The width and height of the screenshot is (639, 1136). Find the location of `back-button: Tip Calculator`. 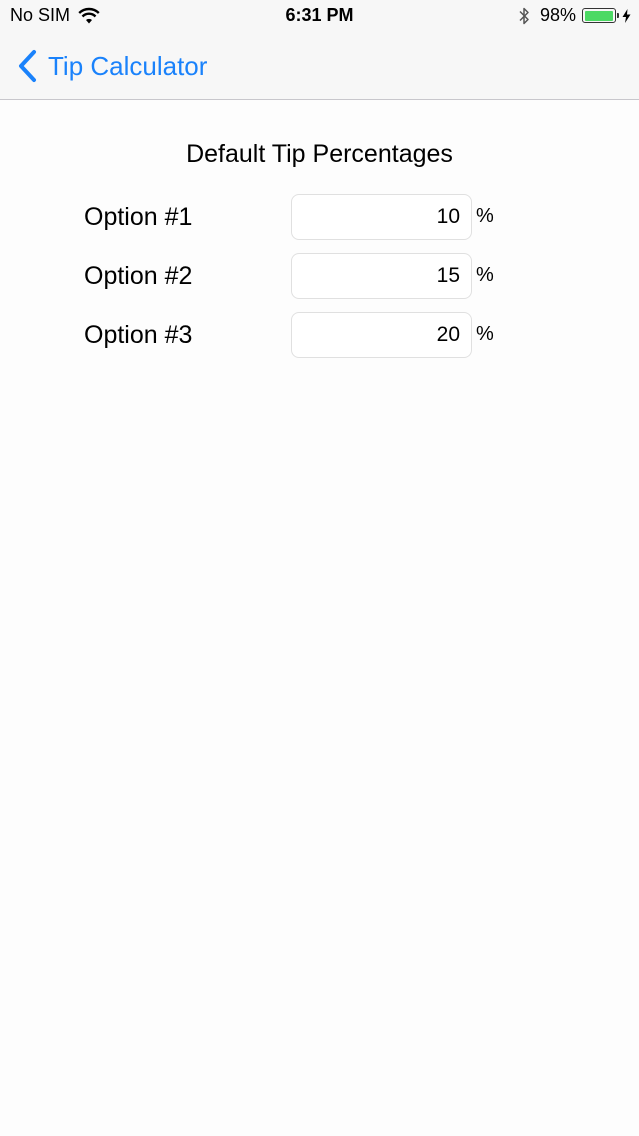

back-button: Tip Calculator is located at coordinates (111, 66).